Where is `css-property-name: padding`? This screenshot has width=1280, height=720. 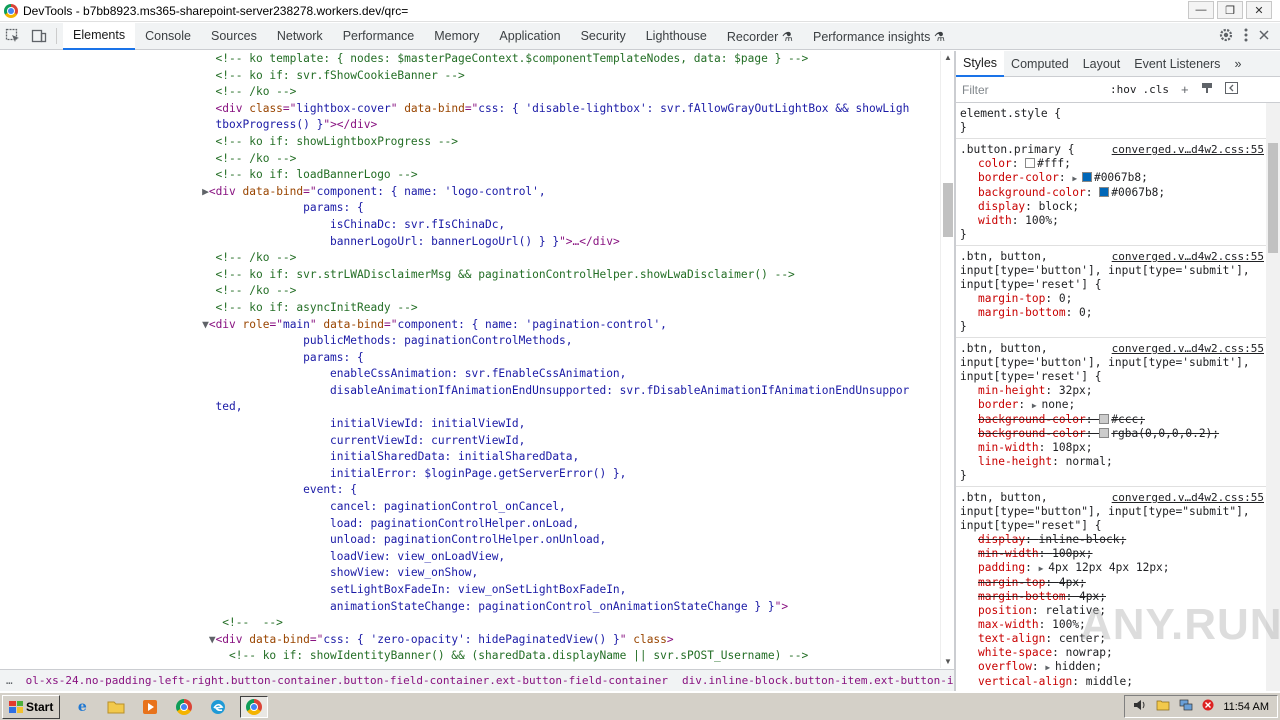 css-property-name: padding is located at coordinates (1001, 567).